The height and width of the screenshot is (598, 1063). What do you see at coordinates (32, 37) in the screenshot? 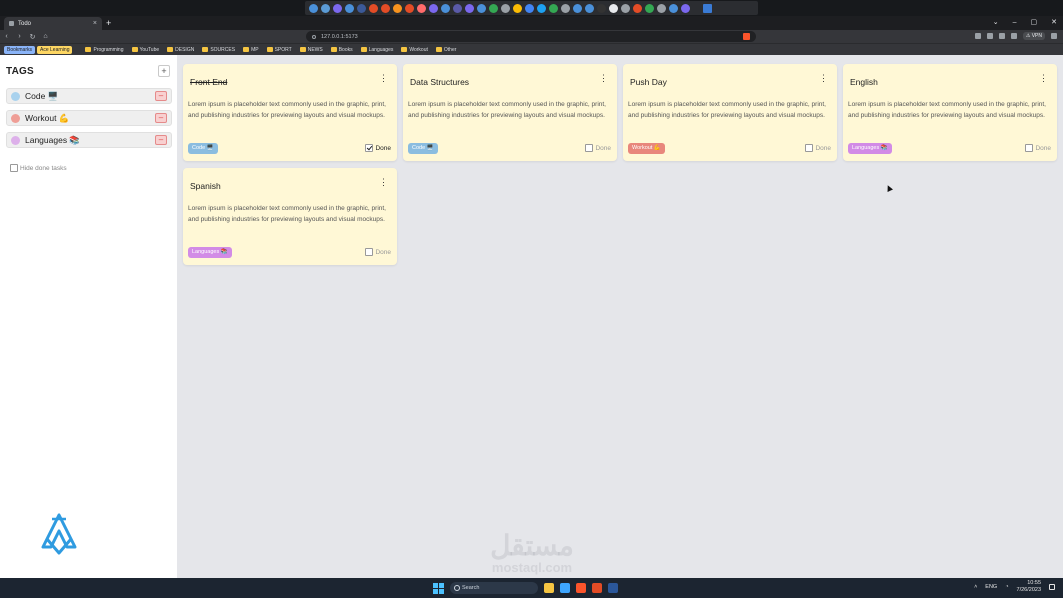
I see `reload-button: ↻` at bounding box center [32, 37].